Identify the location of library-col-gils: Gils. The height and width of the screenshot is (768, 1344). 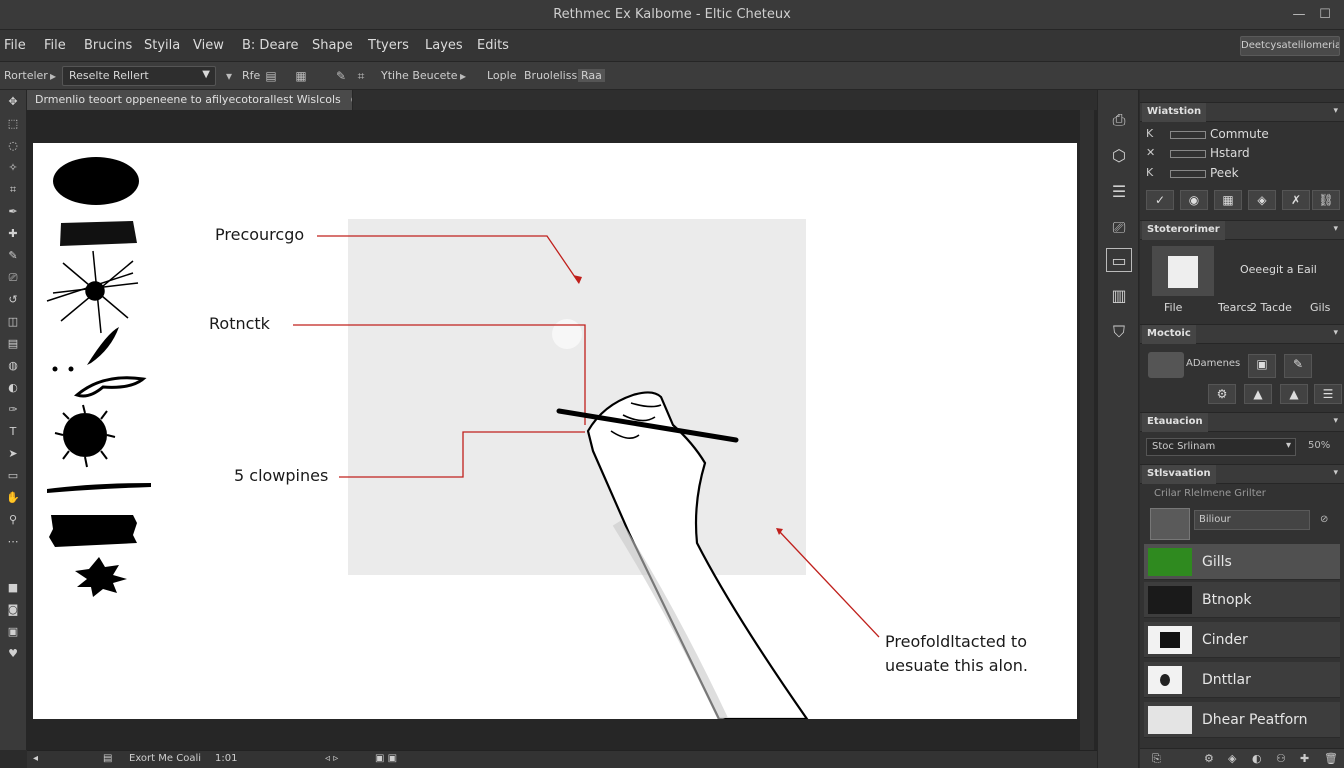
(1320, 307).